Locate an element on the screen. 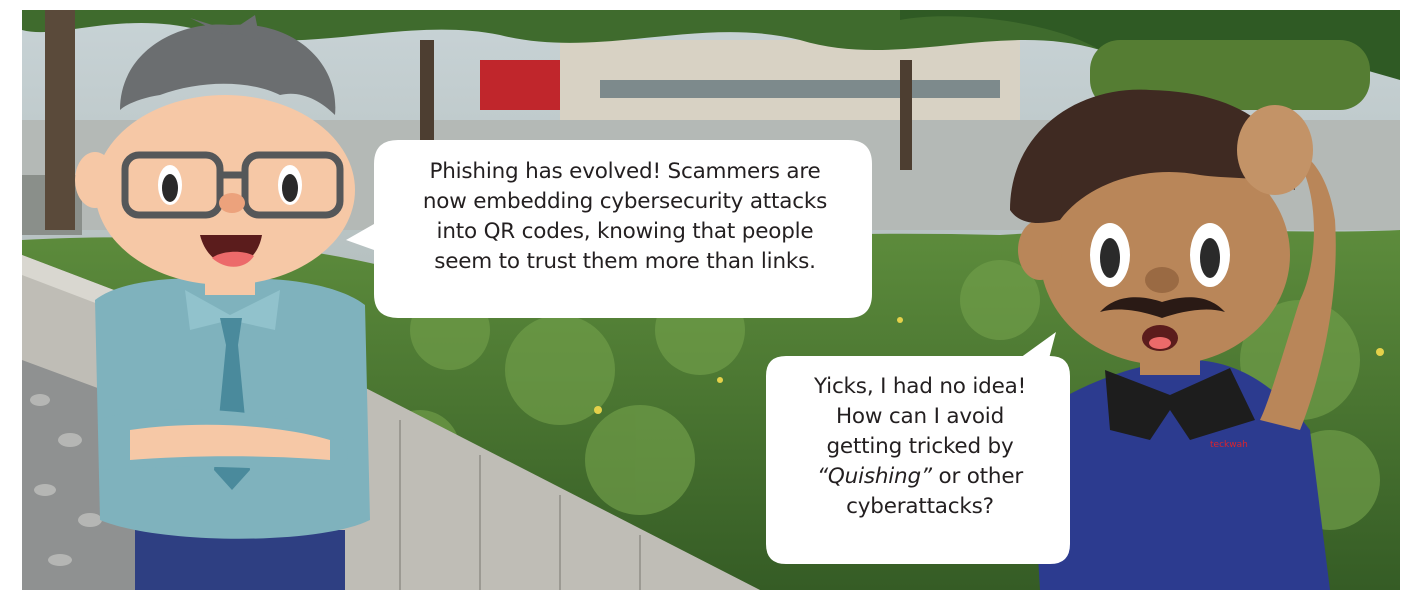 This screenshot has width=1420, height=590. speech-line: getting tricked by is located at coordinates (920, 446).